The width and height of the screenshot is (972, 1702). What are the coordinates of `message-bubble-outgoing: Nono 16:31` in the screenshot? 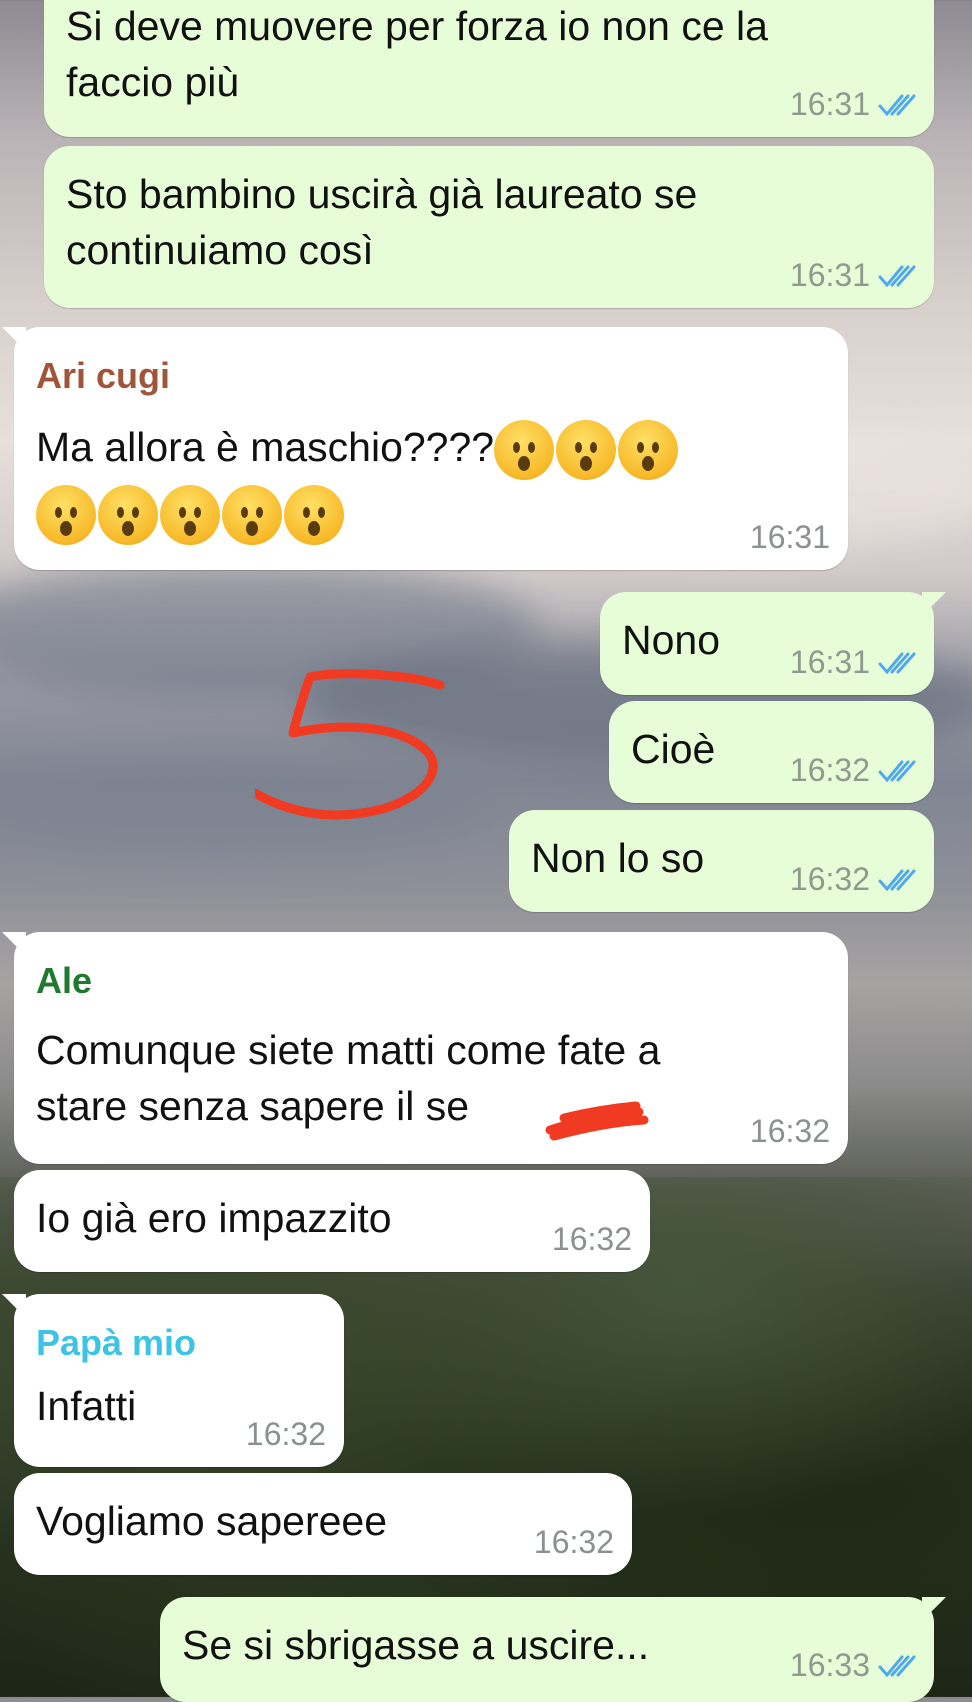 It's located at (773, 643).